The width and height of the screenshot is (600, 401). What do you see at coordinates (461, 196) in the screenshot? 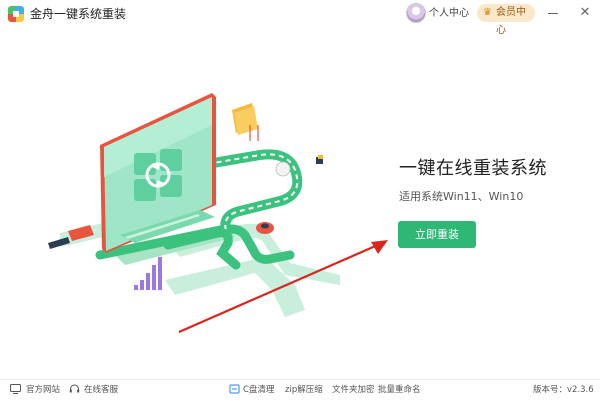
I see `compatible-systems-text: 适用系统Win11、Win10` at bounding box center [461, 196].